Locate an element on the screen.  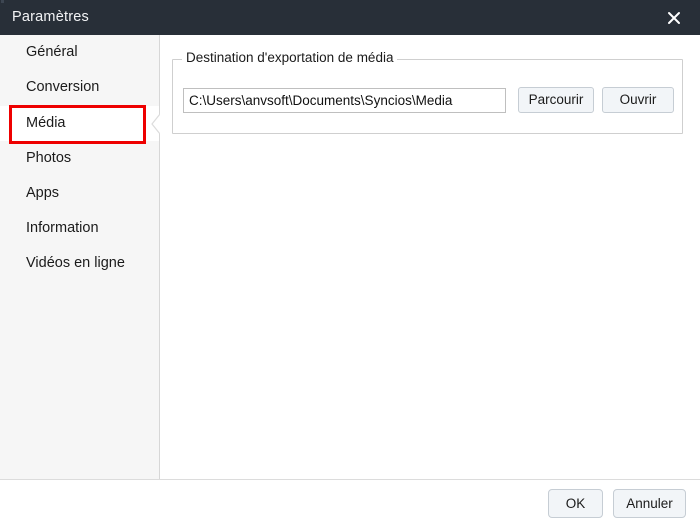
sidebar-item-label: Apps is located at coordinates (43, 193).